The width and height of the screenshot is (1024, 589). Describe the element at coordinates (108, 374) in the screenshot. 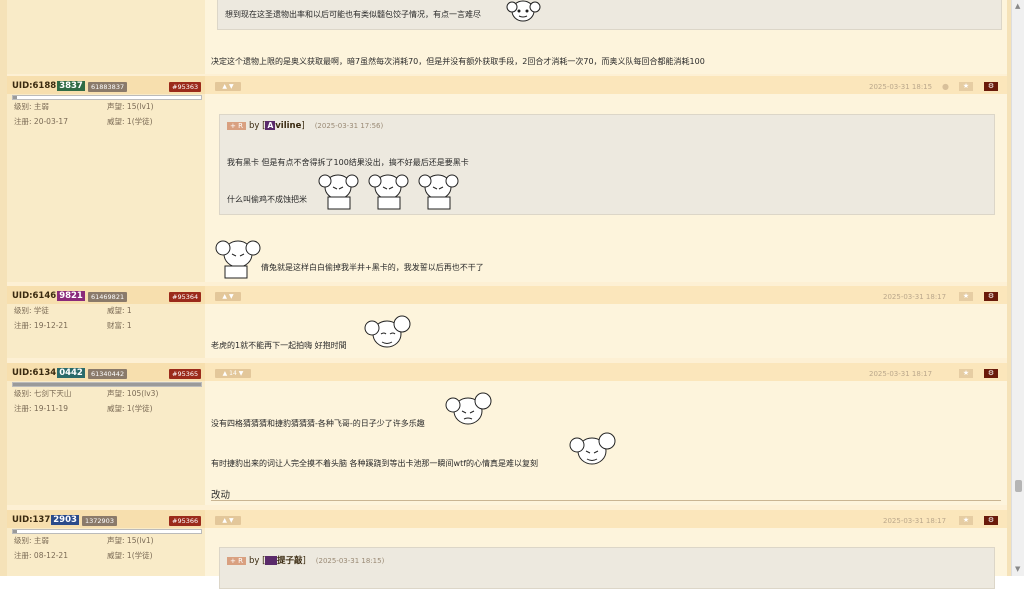

I see `uid-badge: 61340442` at that location.